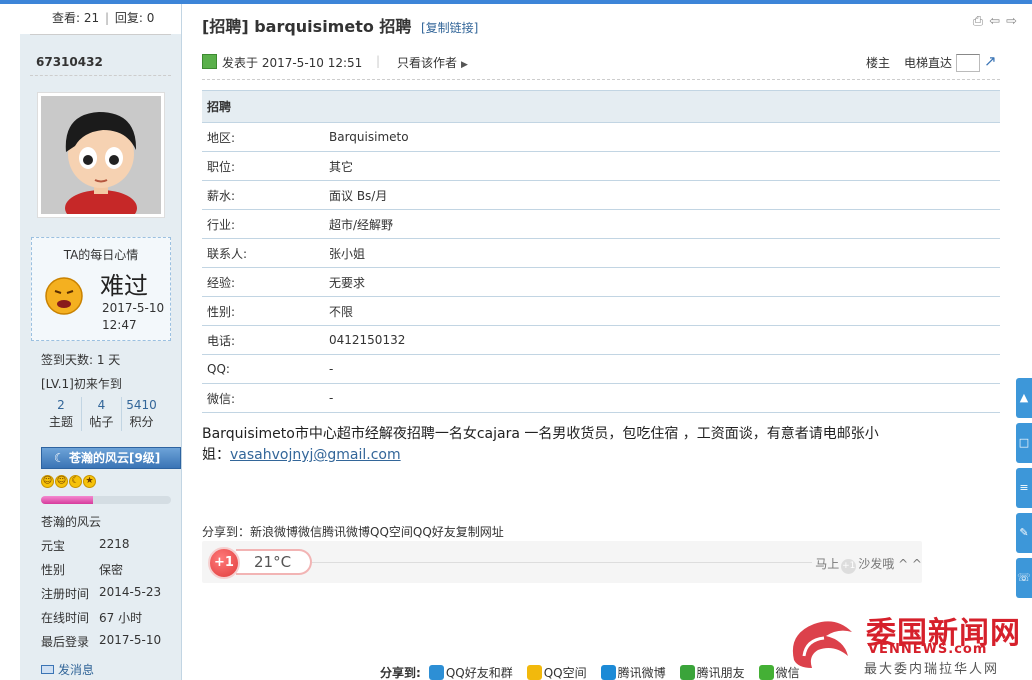  Describe the element at coordinates (601, 398) in the screenshot. I see `table-row: 微信: -` at that location.